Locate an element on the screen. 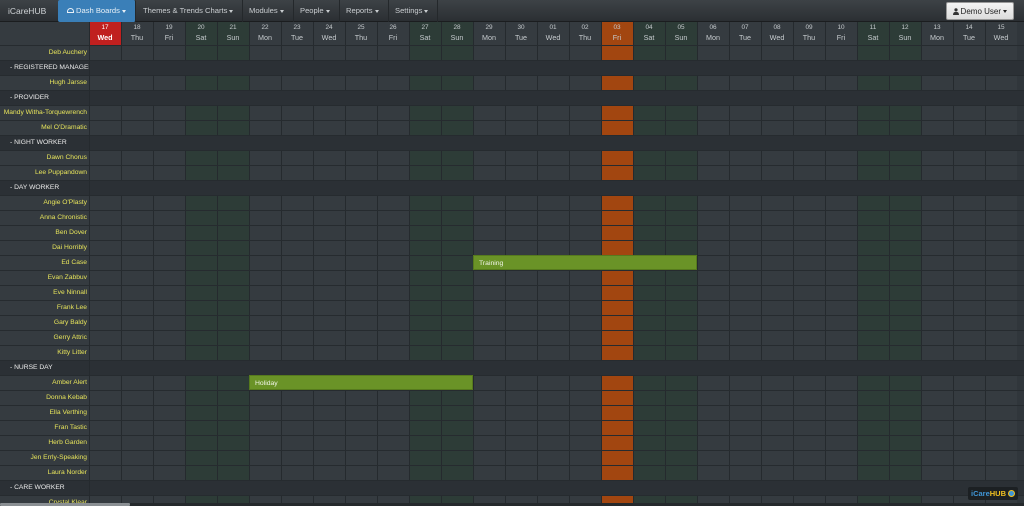 The width and height of the screenshot is (1024, 506). nav-settings: Settings is located at coordinates (412, 11).